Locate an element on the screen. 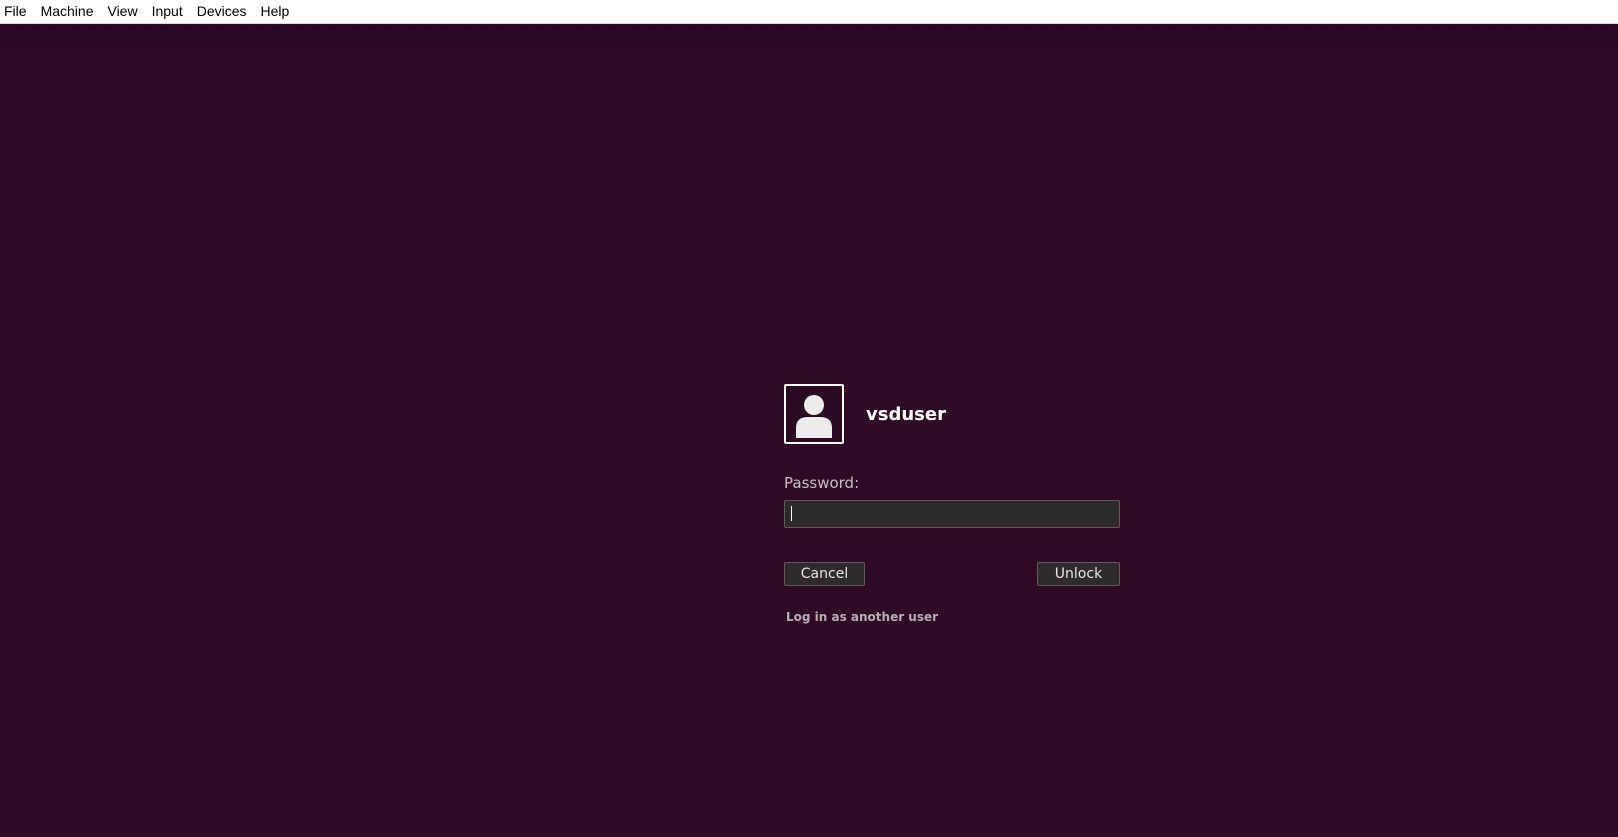  user-avatar is located at coordinates (814, 414).